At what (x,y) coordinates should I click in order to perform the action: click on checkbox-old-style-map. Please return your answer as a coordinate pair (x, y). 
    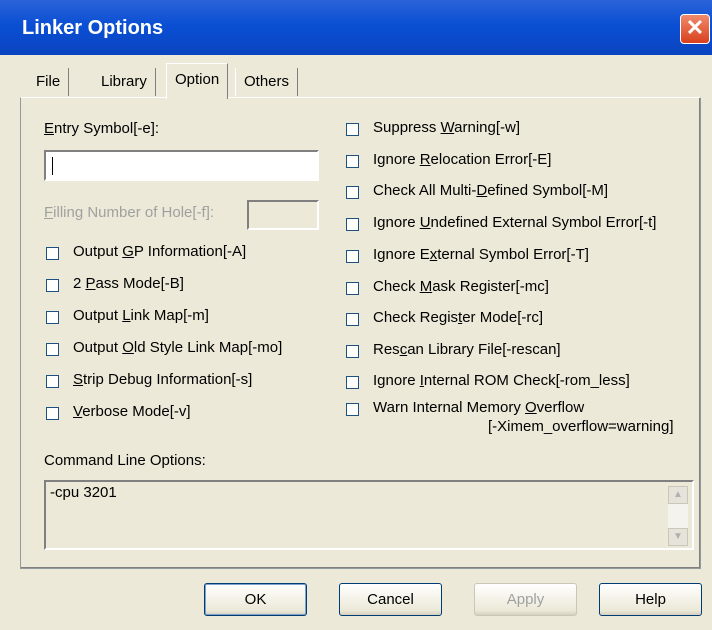
    Looking at the image, I should click on (52, 349).